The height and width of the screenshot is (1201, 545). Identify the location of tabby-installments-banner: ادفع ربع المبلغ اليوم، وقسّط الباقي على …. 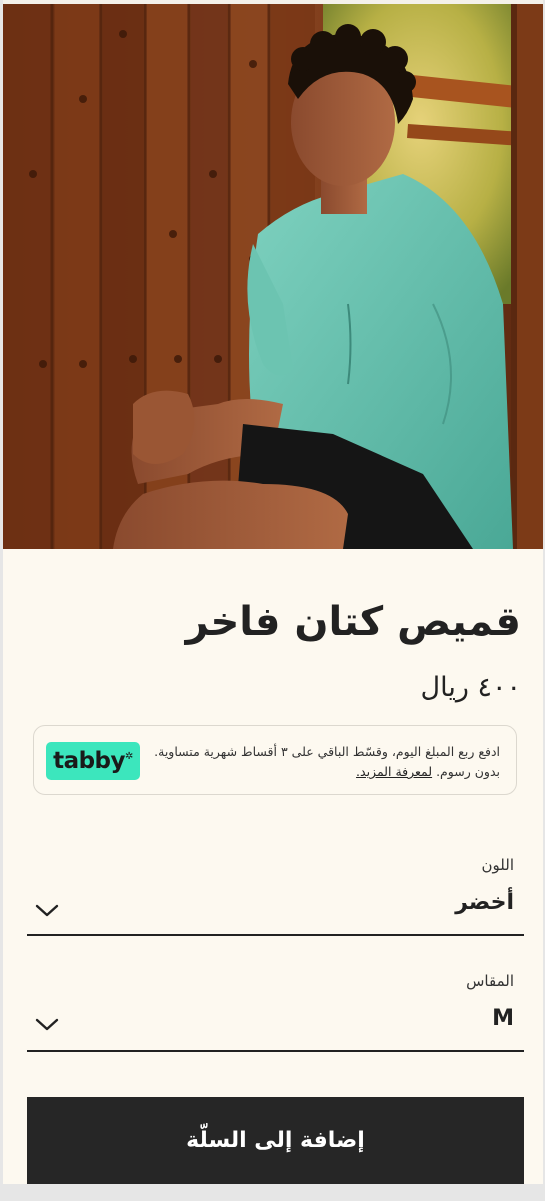
(275, 760).